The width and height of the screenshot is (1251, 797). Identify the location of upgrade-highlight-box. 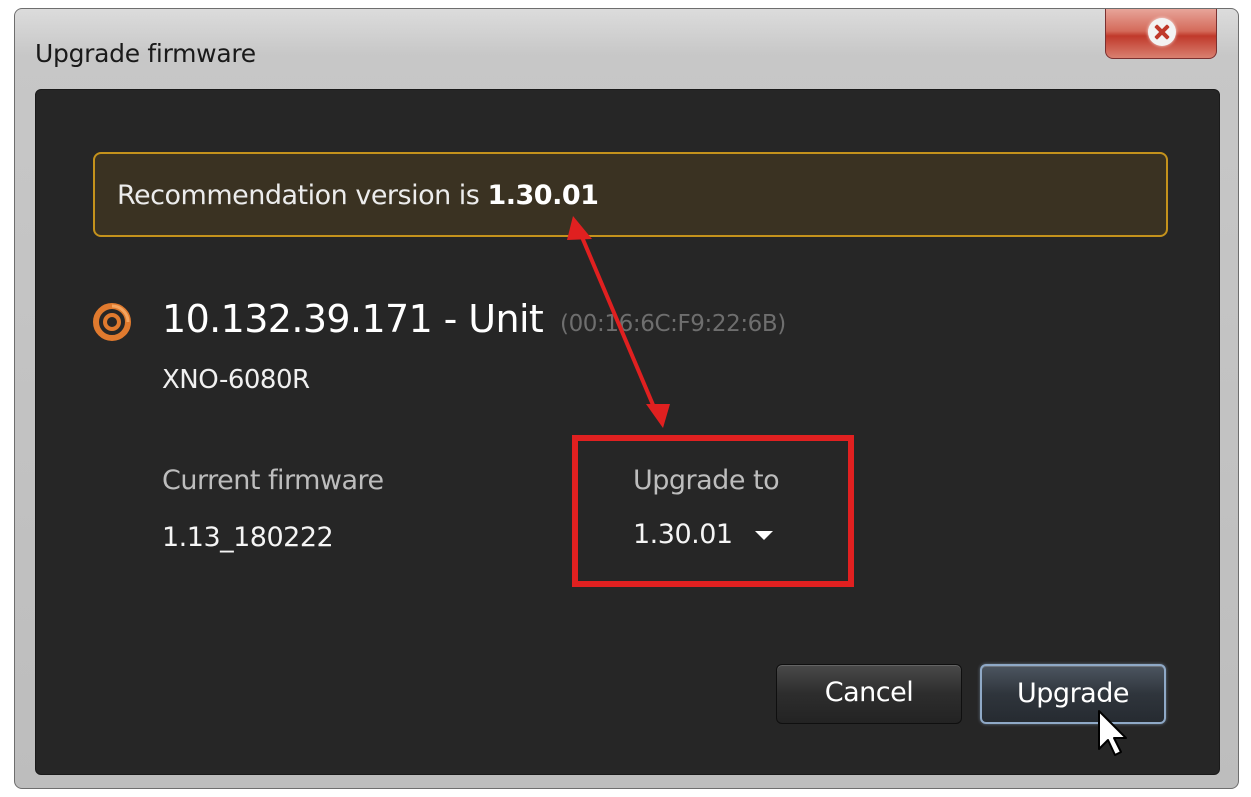
(713, 511).